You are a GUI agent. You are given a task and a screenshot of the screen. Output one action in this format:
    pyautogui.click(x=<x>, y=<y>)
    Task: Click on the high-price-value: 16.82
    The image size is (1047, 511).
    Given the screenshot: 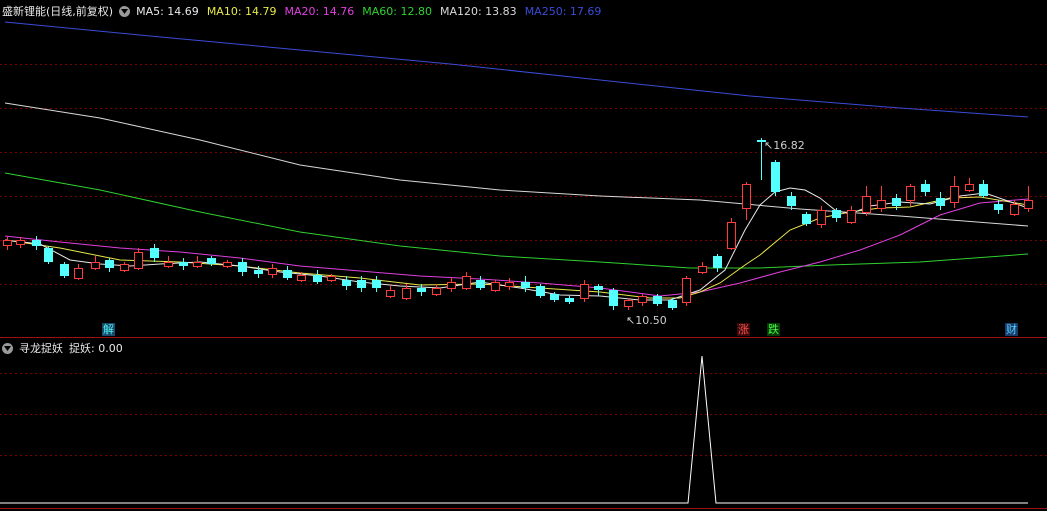 What is the action you would take?
    pyautogui.click(x=789, y=145)
    